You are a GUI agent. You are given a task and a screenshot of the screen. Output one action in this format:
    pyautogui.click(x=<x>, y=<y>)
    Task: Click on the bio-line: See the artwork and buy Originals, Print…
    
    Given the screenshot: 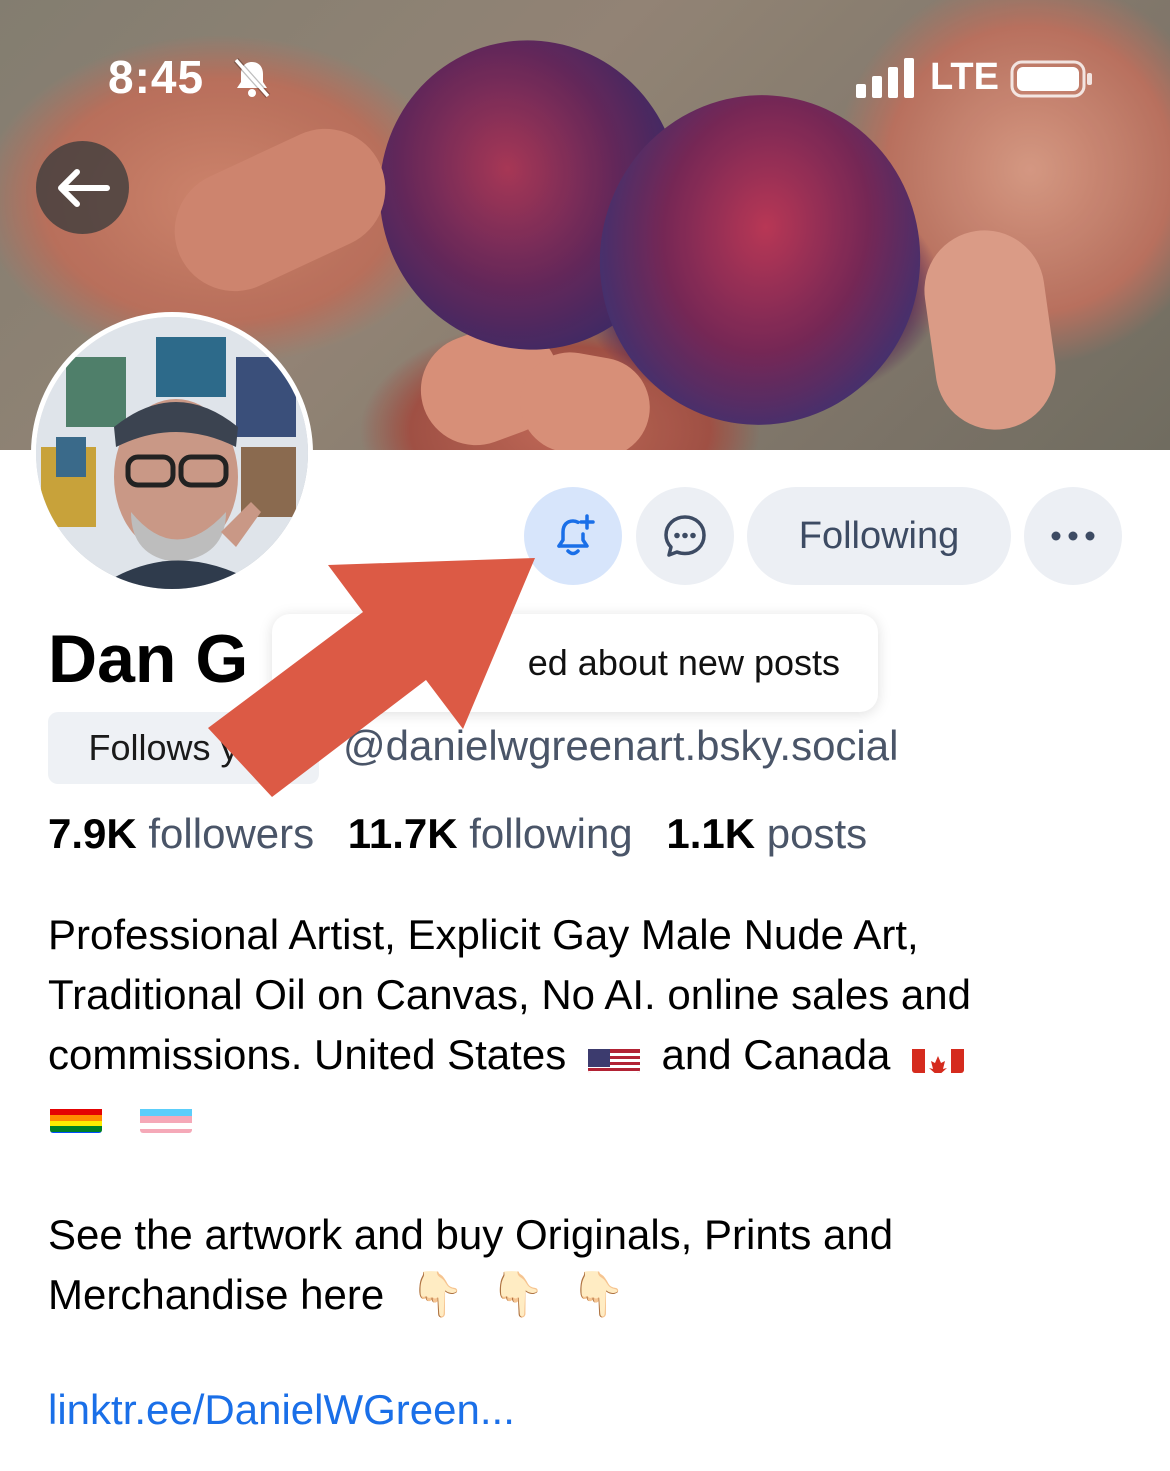 What is the action you would take?
    pyautogui.click(x=471, y=1234)
    